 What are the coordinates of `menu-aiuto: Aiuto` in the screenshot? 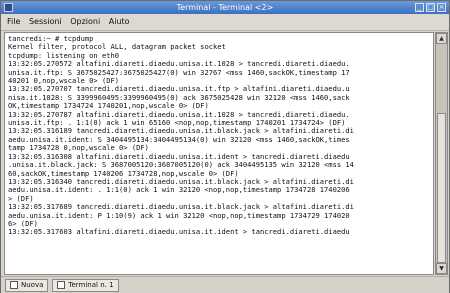 It's located at (119, 21).